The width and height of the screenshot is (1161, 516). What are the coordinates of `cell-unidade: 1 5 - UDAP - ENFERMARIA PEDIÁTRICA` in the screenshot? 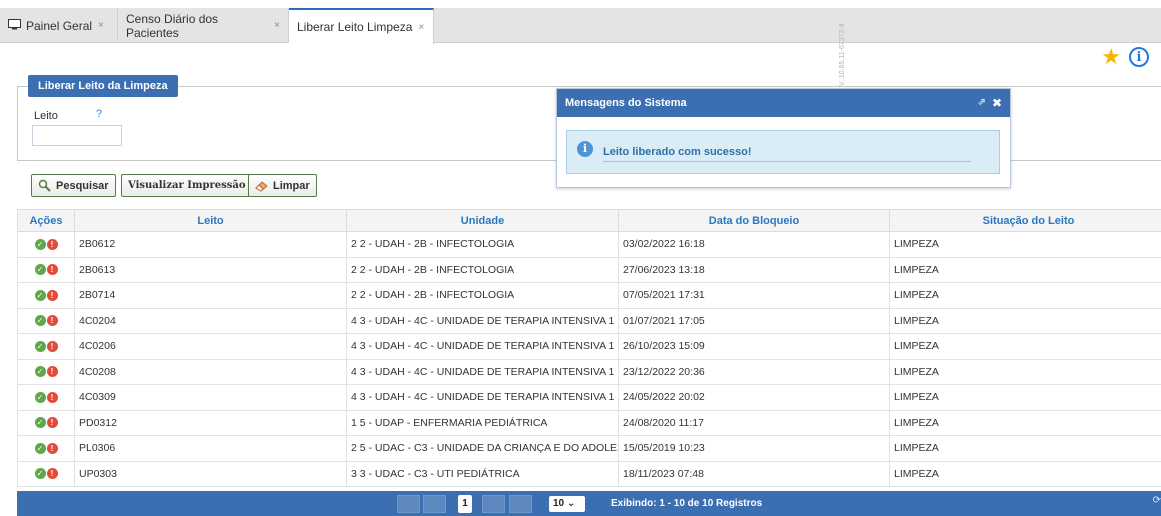 It's located at (482, 422).